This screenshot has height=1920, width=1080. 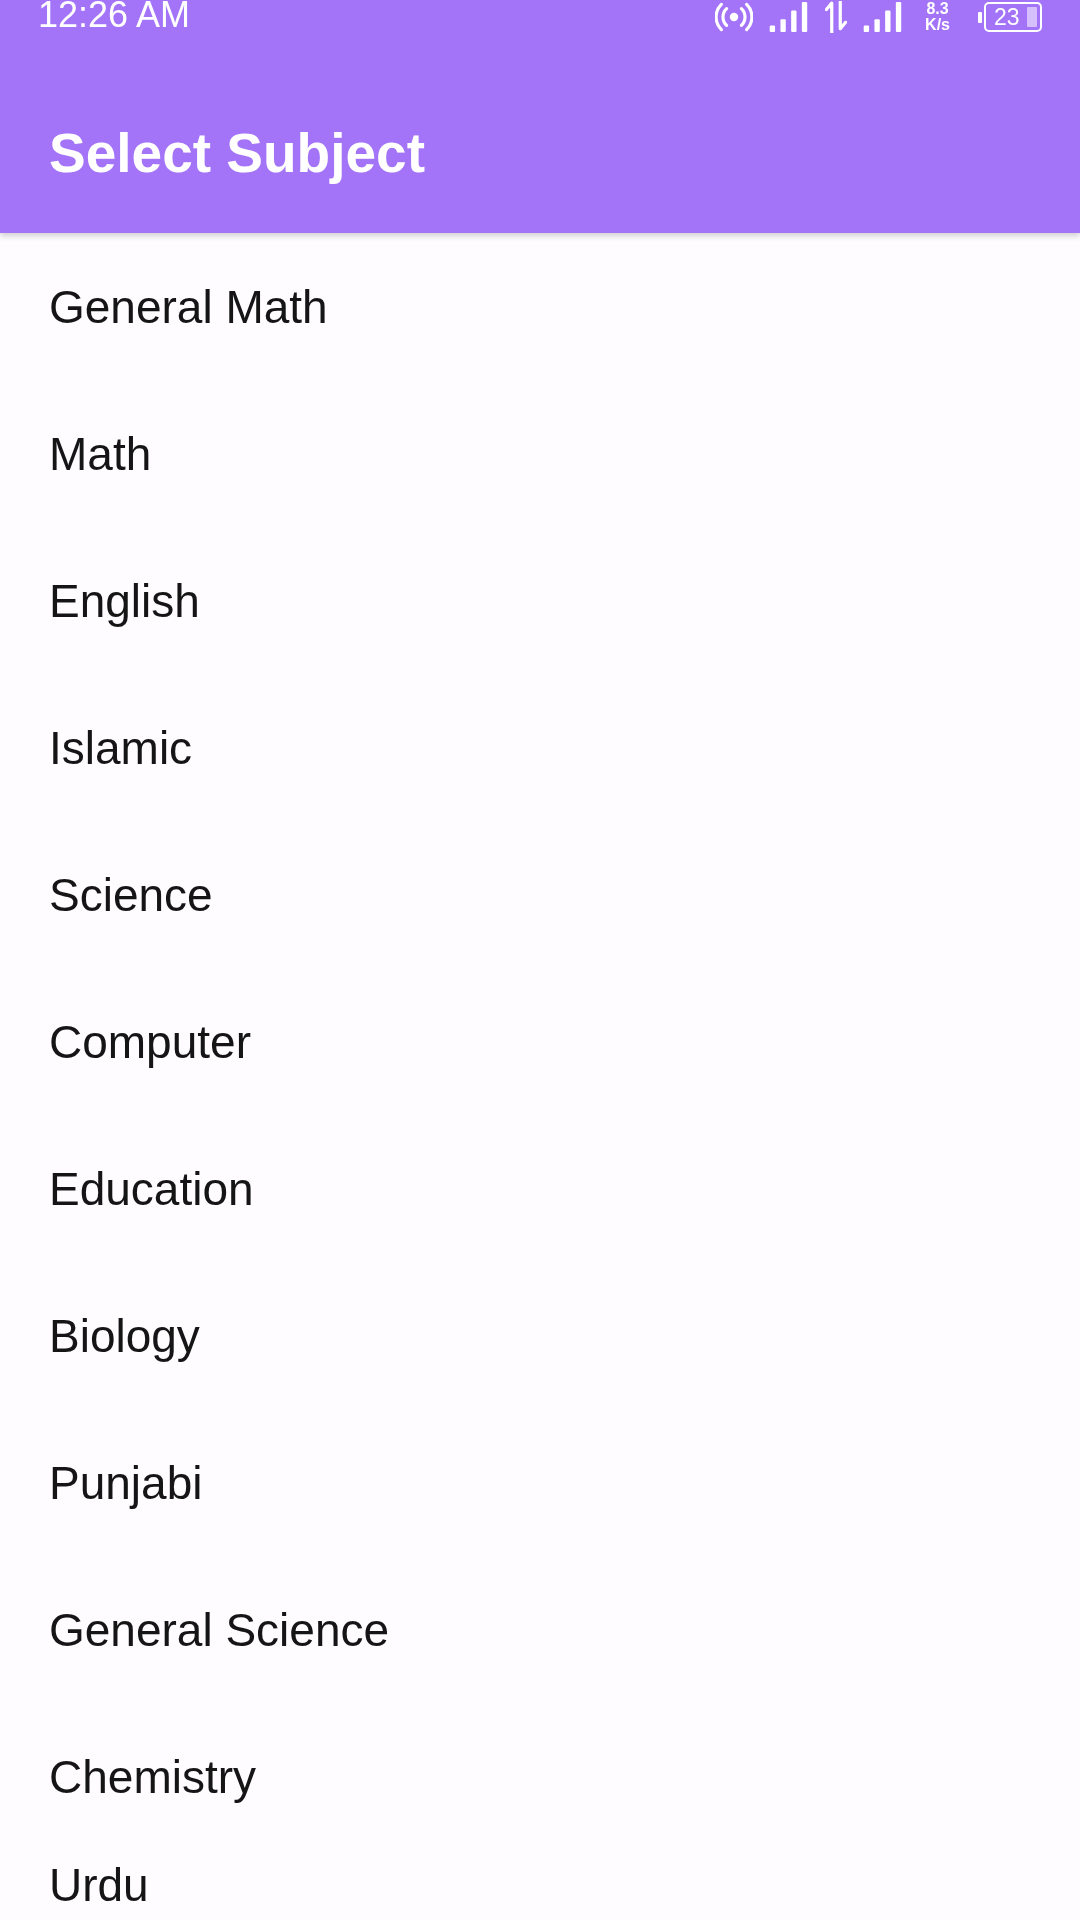 What do you see at coordinates (540, 306) in the screenshot?
I see `subject-item: General Math` at bounding box center [540, 306].